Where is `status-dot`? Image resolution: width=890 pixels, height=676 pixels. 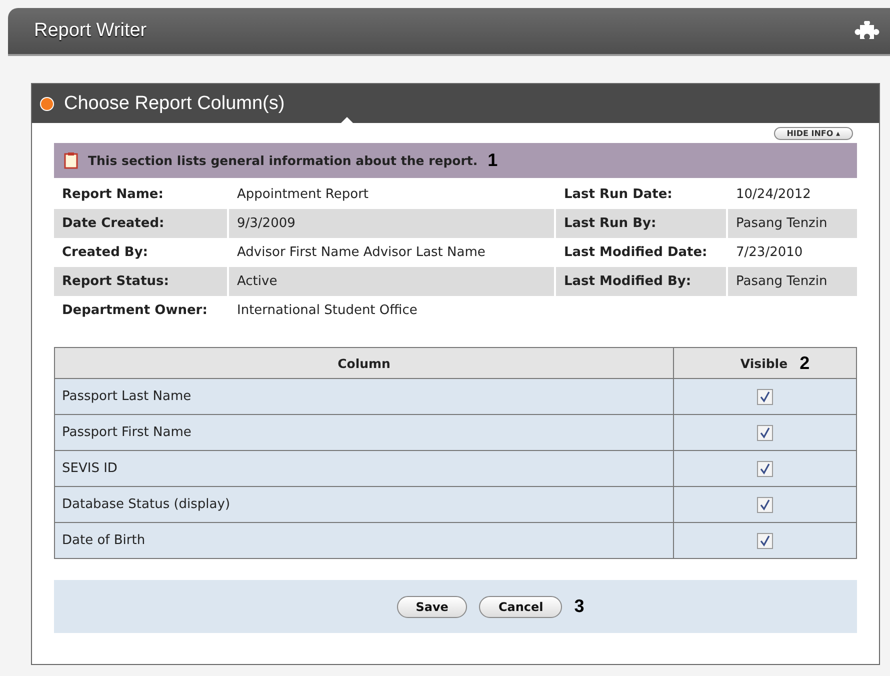
status-dot is located at coordinates (47, 103).